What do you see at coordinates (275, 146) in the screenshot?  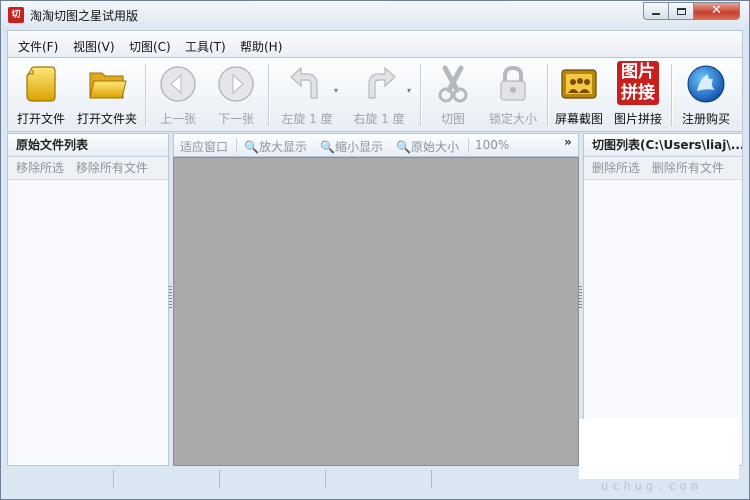 I see `zoom-in-button: 🔍放大显示` at bounding box center [275, 146].